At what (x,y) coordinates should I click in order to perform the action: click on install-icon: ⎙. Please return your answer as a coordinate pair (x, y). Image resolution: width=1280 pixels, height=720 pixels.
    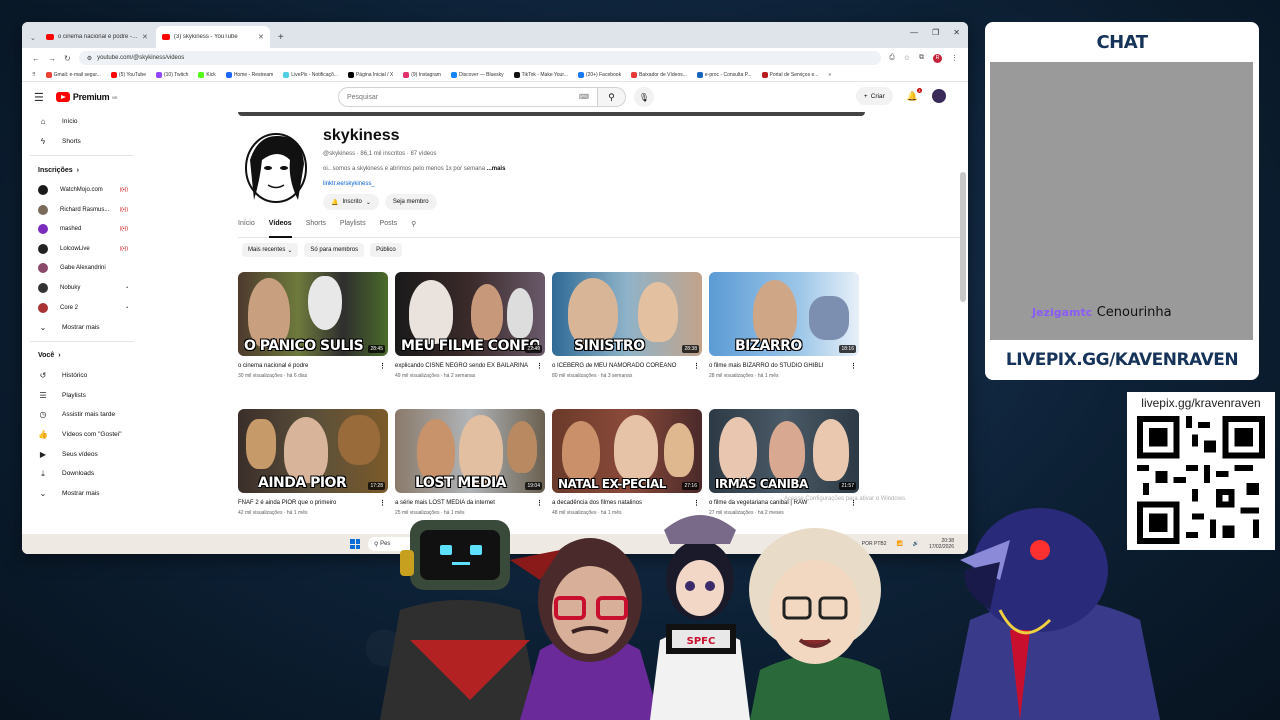
    Looking at the image, I should click on (892, 58).